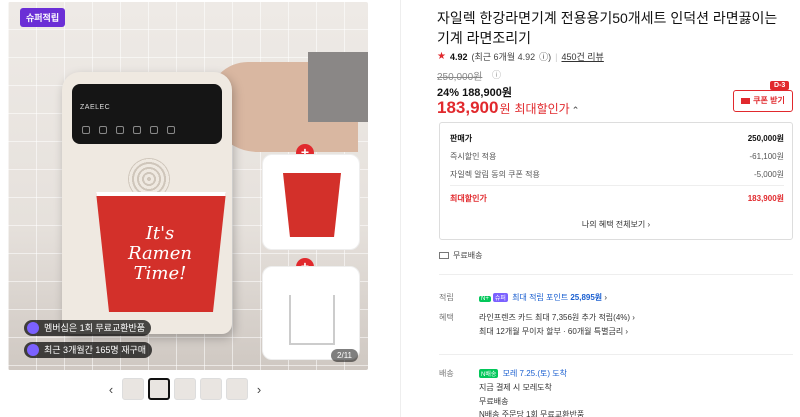  Describe the element at coordinates (617, 138) in the screenshot. I see `sale-price-row: 판매가 250,000원` at that location.